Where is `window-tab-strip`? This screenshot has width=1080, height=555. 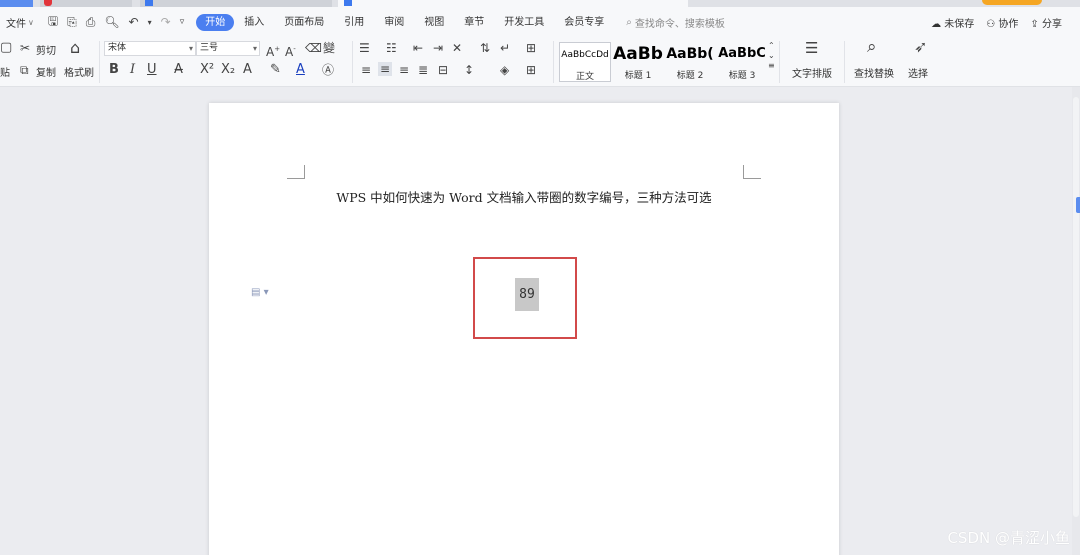 window-tab-strip is located at coordinates (540, 3).